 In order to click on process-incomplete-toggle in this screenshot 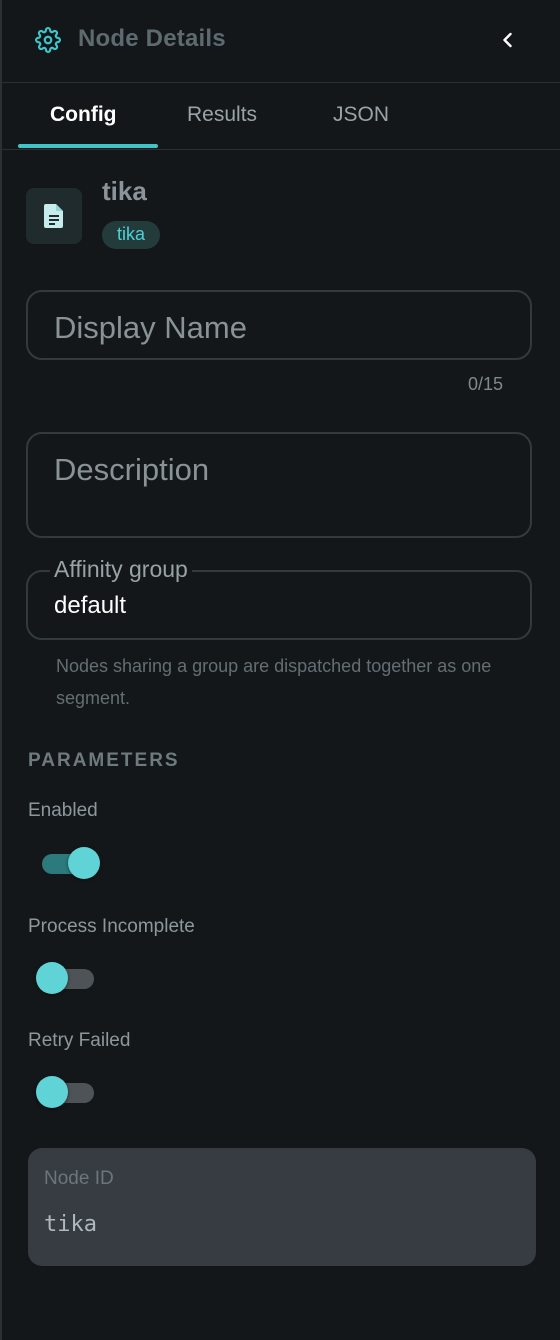, I will do `click(68, 978)`.